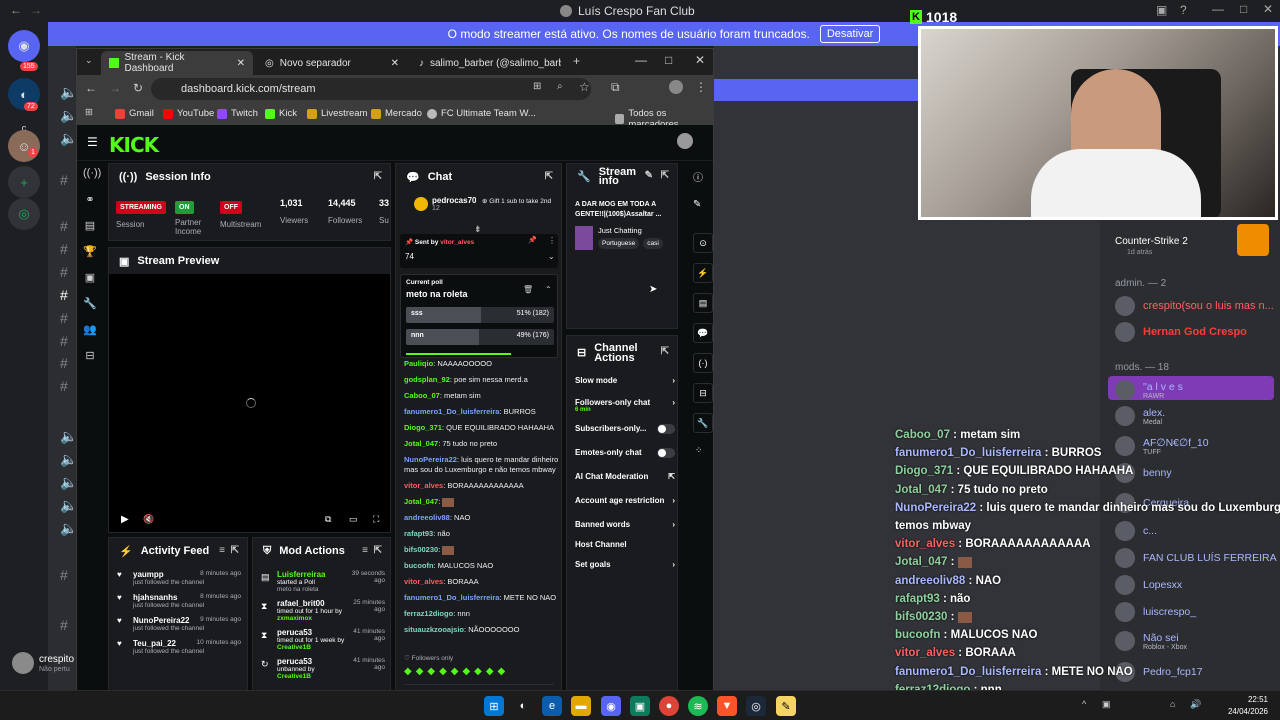  I want to click on close-window-icon: ✕, so click(700, 60).